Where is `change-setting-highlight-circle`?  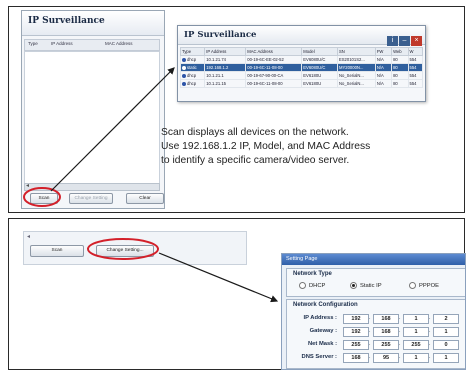
change-setting-highlight-circle is located at coordinates (123, 249).